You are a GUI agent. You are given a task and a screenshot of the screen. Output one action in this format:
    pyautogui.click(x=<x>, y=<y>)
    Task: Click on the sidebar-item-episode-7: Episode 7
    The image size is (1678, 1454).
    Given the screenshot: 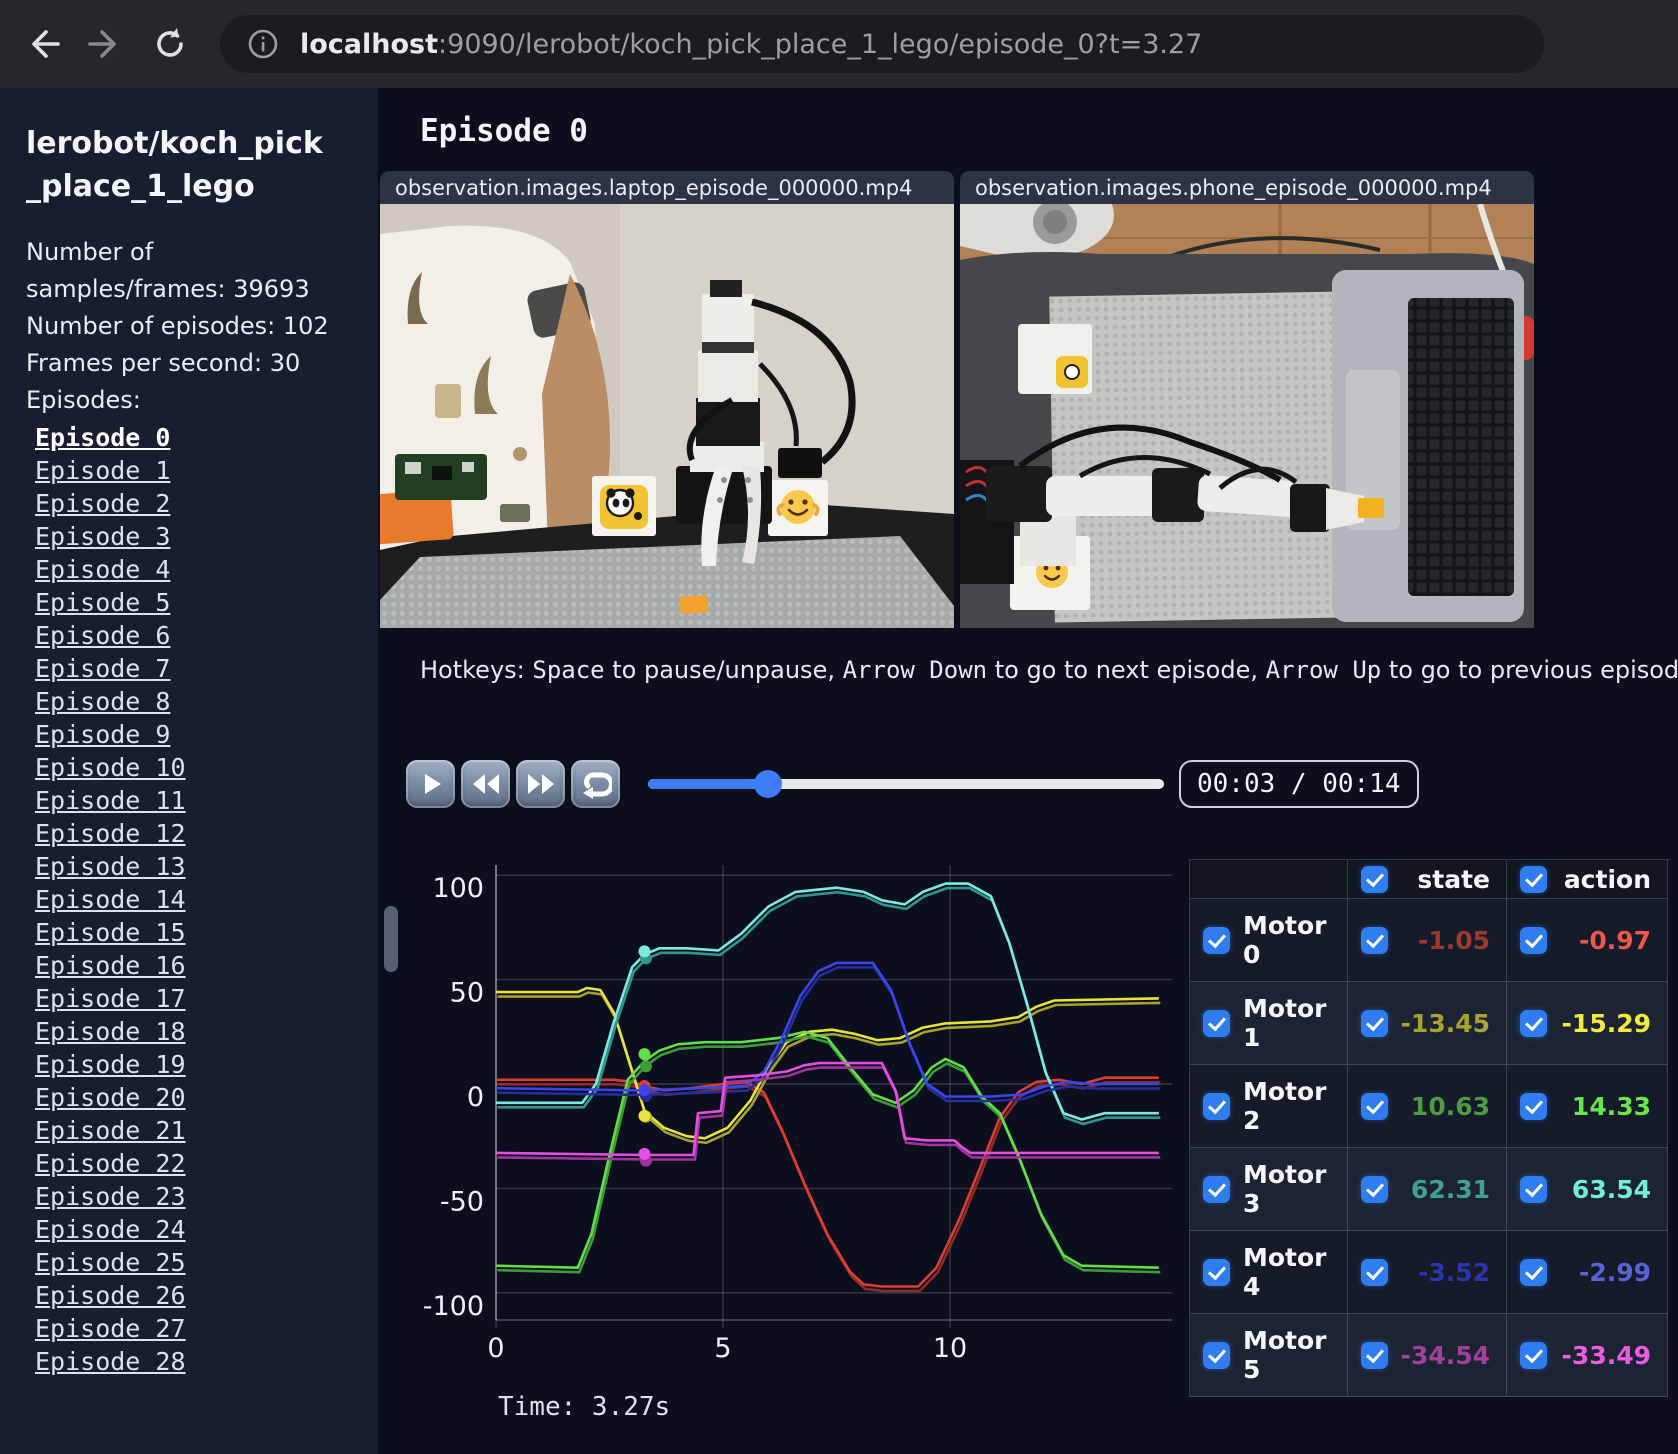 What is the action you would take?
    pyautogui.click(x=206, y=668)
    